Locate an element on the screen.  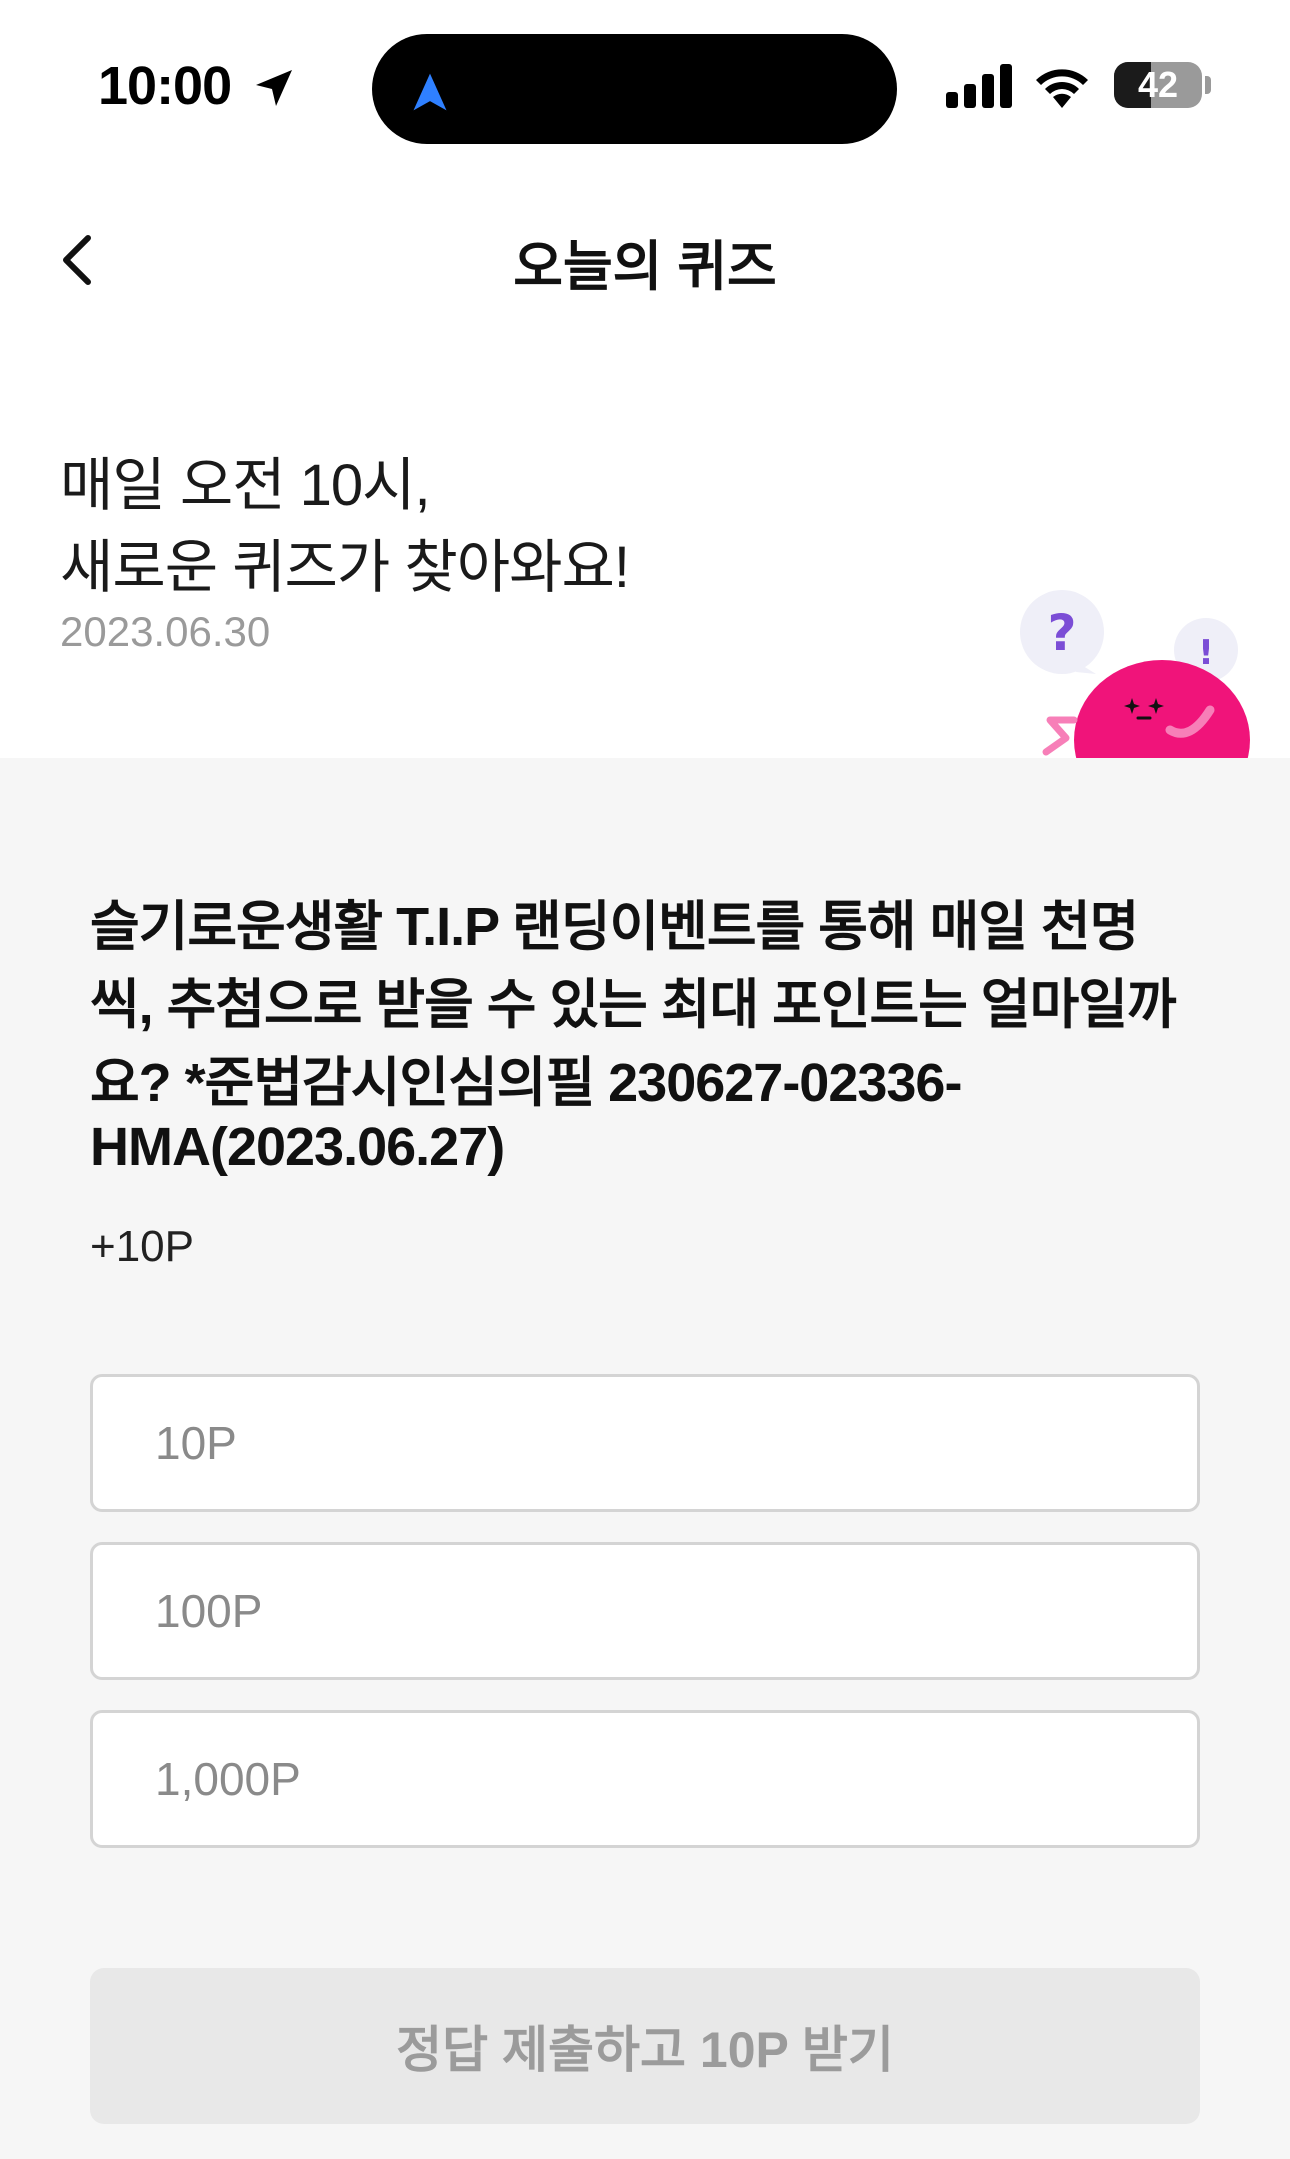
answer-option-label: 1,000P is located at coordinates (228, 1779).